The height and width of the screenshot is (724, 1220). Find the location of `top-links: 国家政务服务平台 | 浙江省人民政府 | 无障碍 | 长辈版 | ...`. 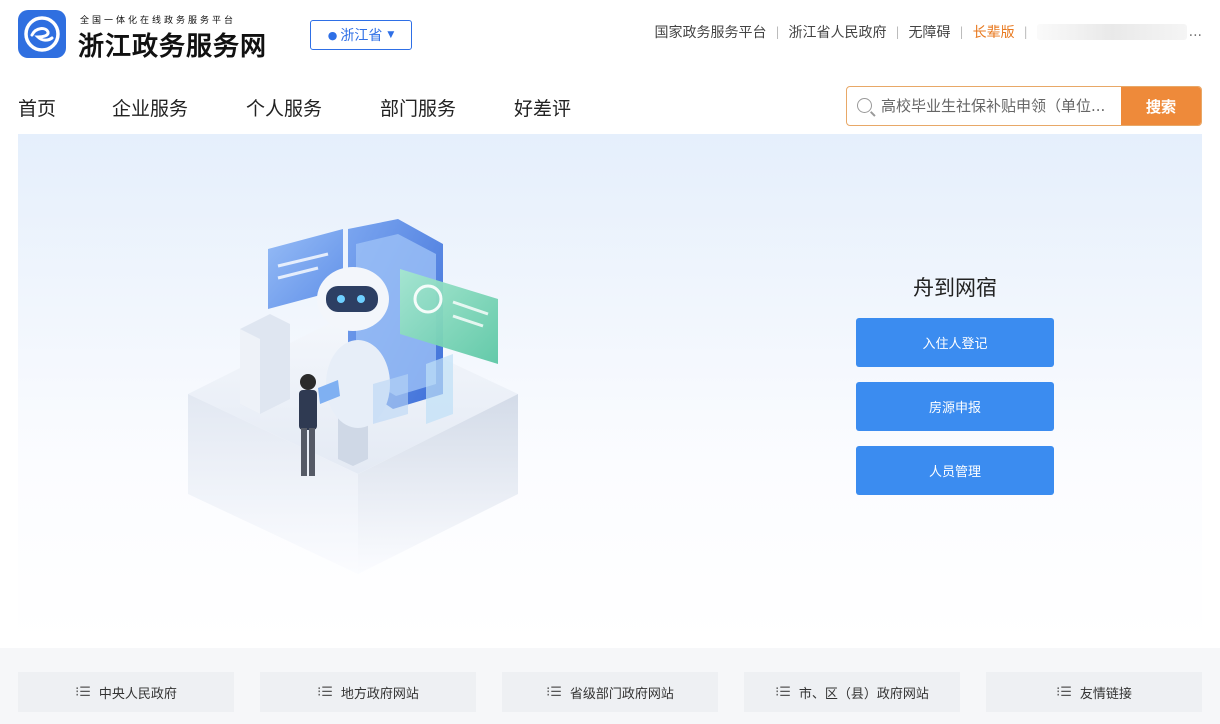

top-links: 国家政务服务平台 | 浙江省人民政府 | 无障碍 | 长辈版 | ... is located at coordinates (928, 32).